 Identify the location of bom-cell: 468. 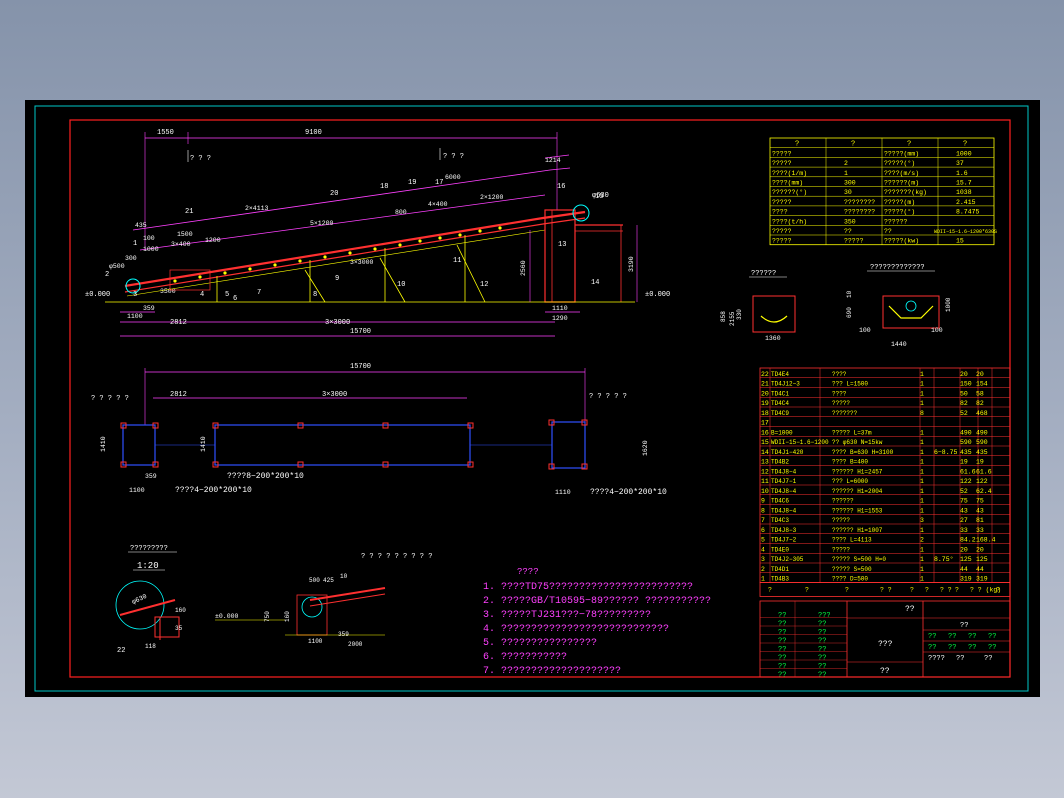
(982, 413).